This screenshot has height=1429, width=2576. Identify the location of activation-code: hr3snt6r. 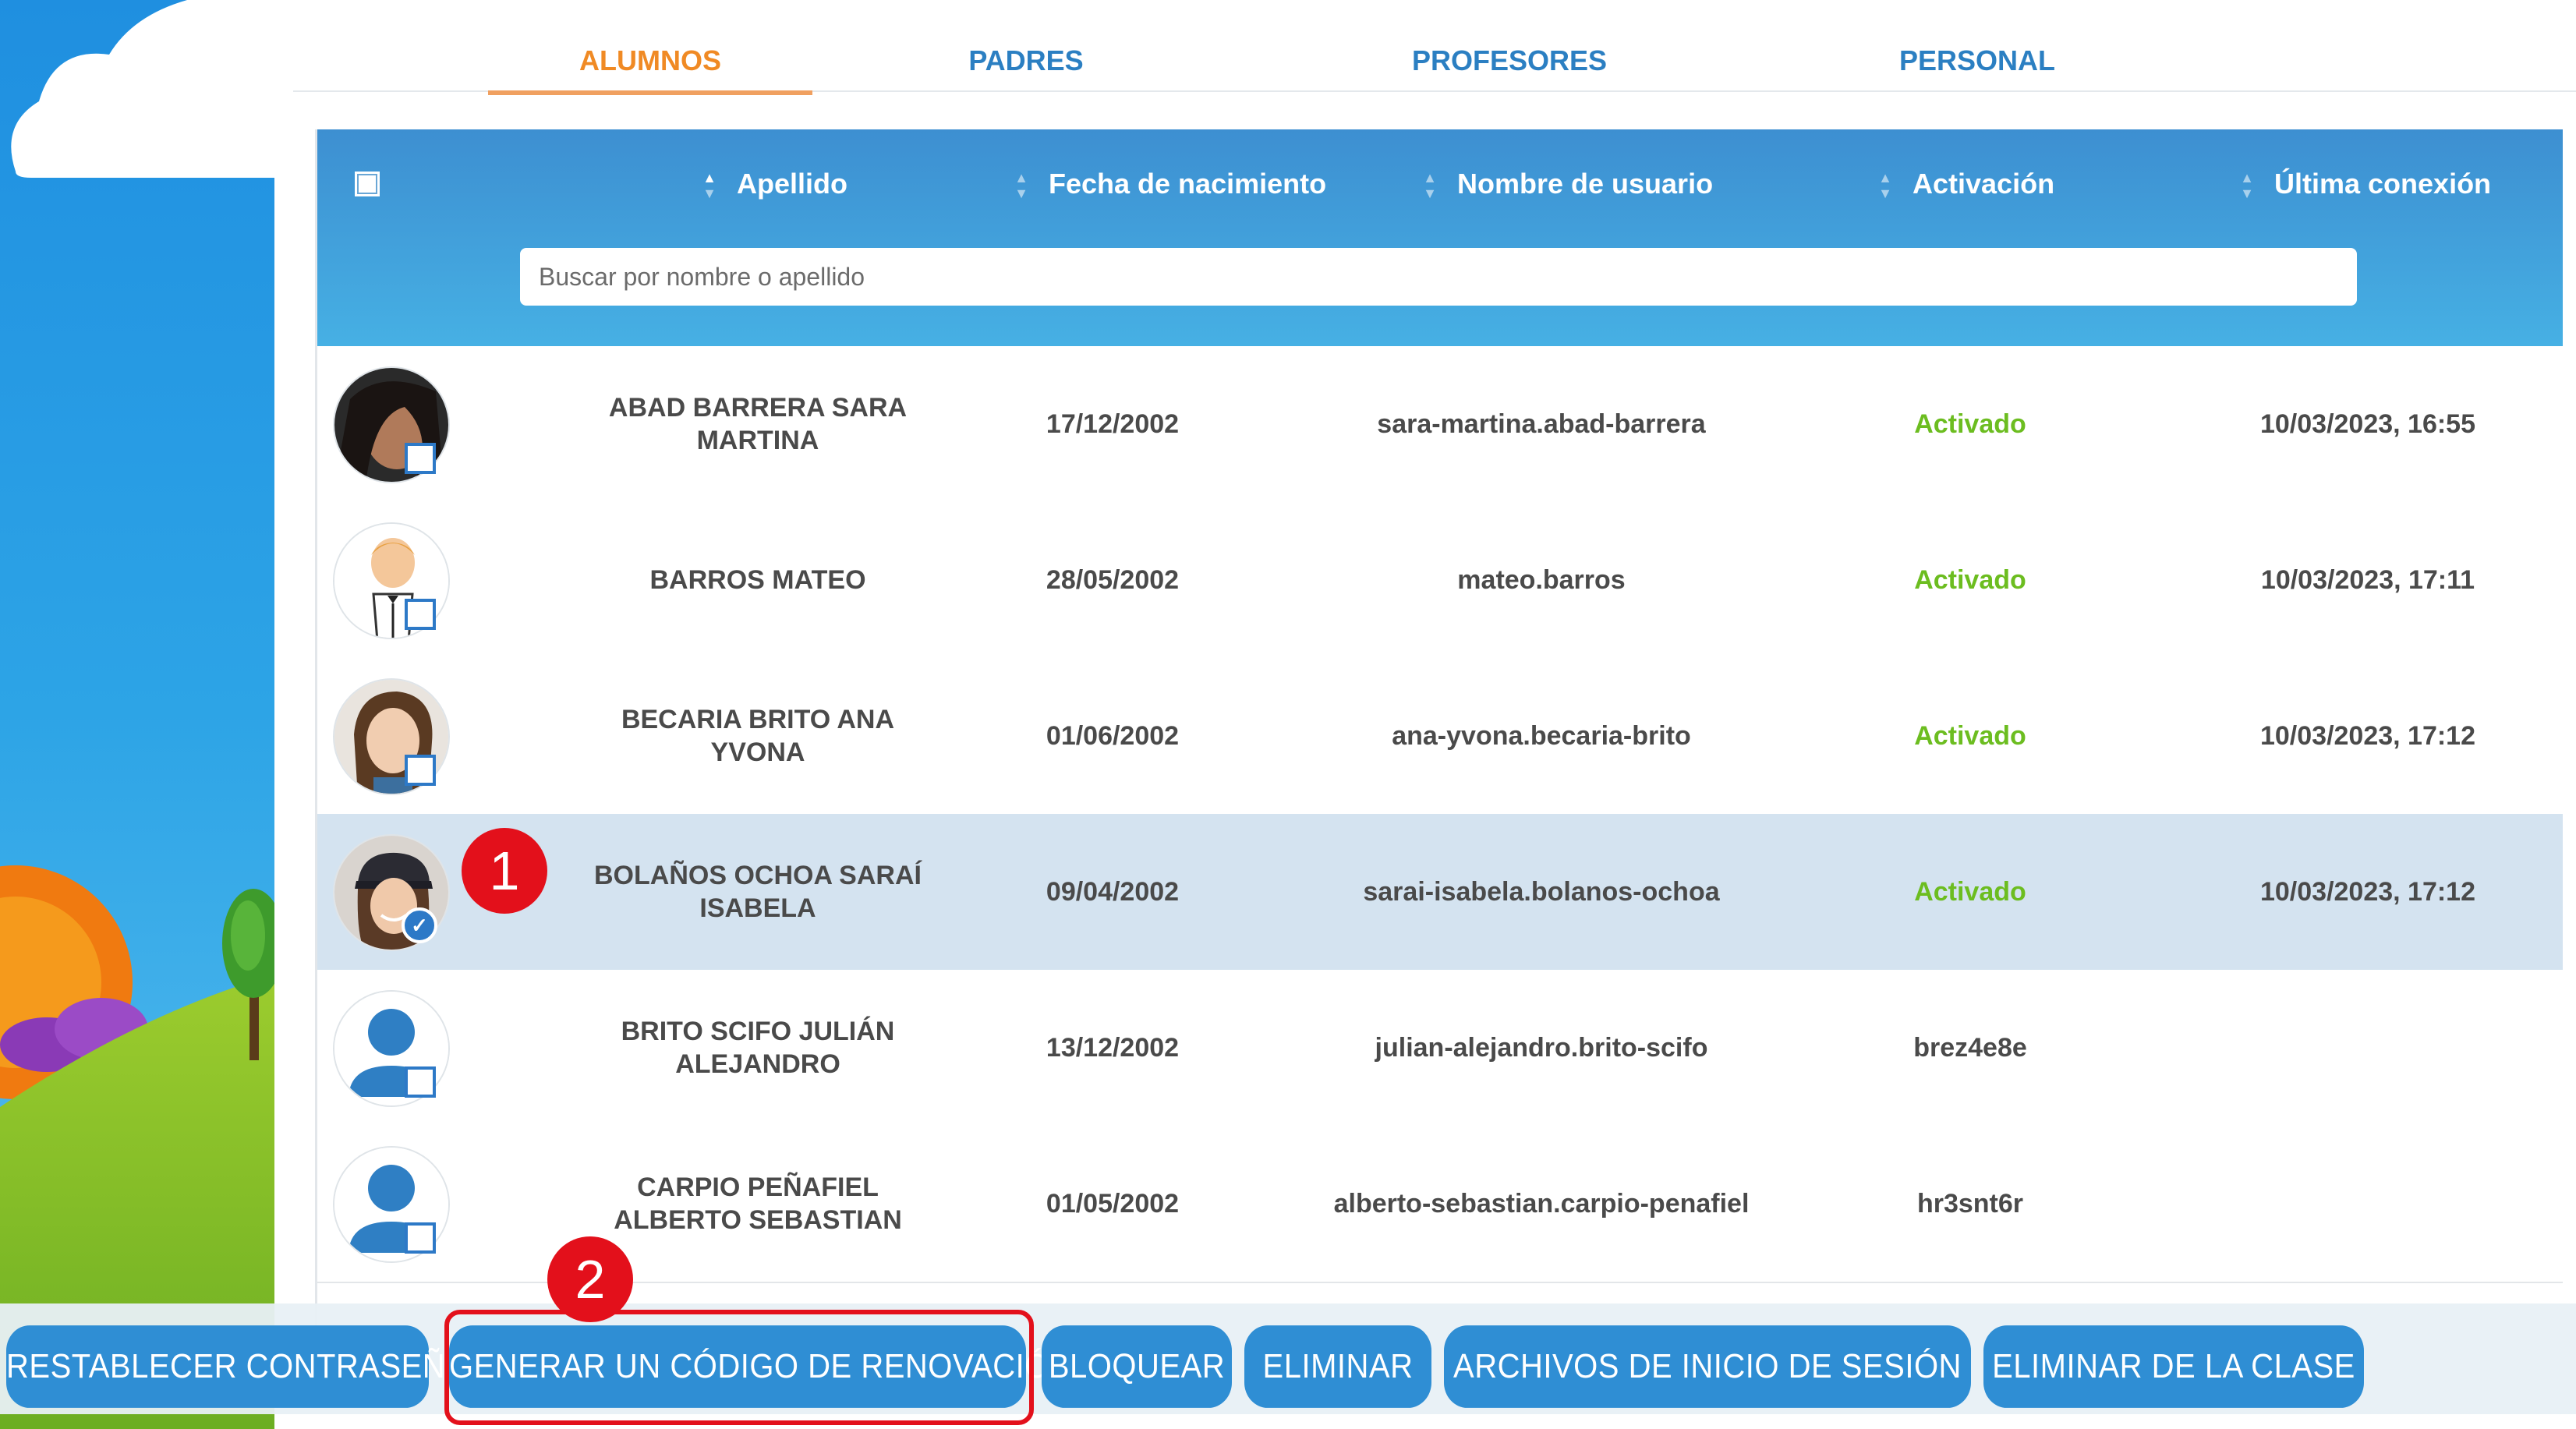
(1970, 1204).